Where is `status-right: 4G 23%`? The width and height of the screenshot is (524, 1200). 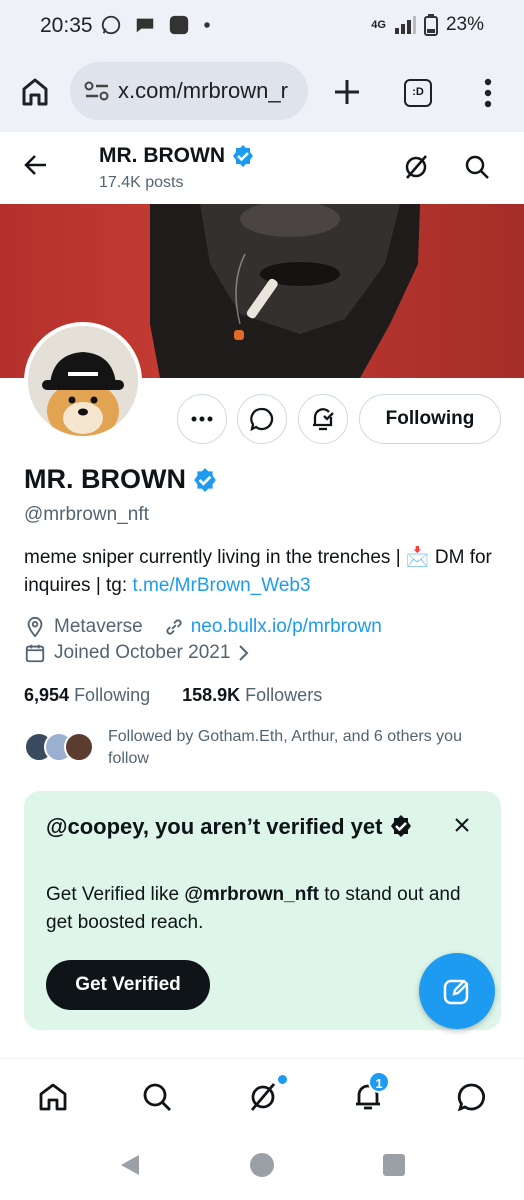
status-right: 4G 23% is located at coordinates (427, 25).